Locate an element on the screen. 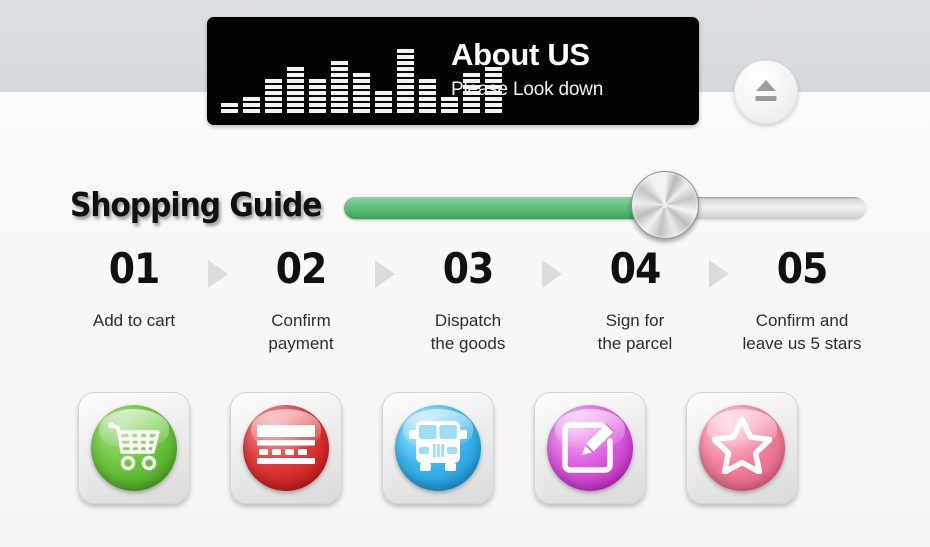  banner-text-group: About US Please Look down is located at coordinates (566, 69).